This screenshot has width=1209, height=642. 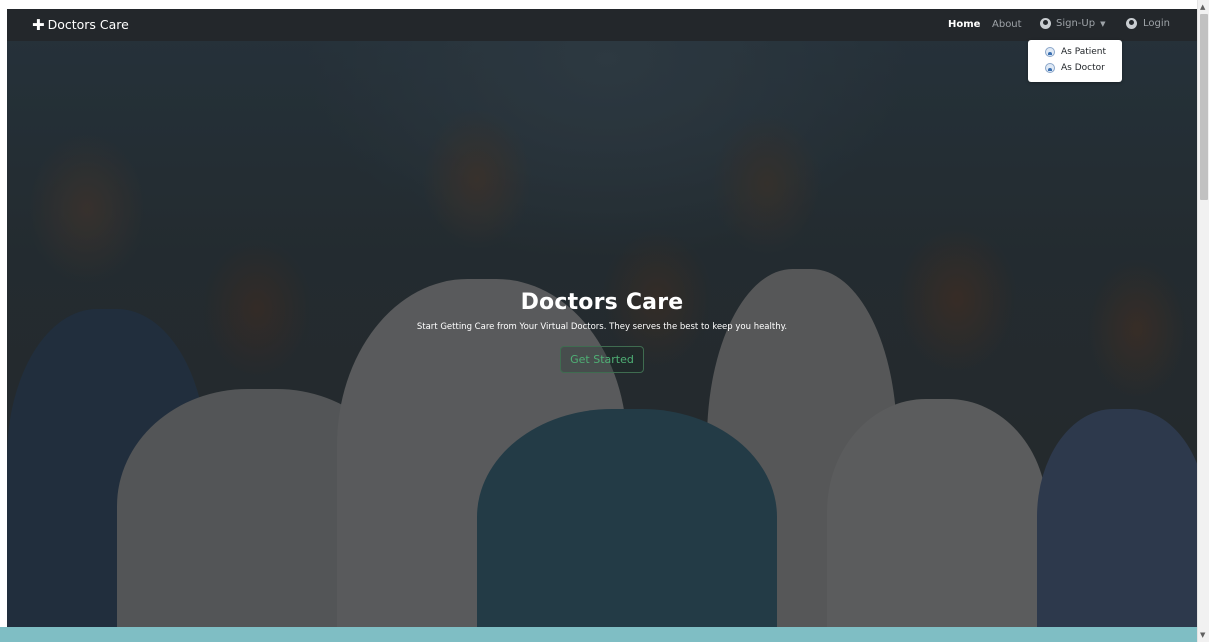 I want to click on nav-about-link: About, so click(x=1007, y=24).